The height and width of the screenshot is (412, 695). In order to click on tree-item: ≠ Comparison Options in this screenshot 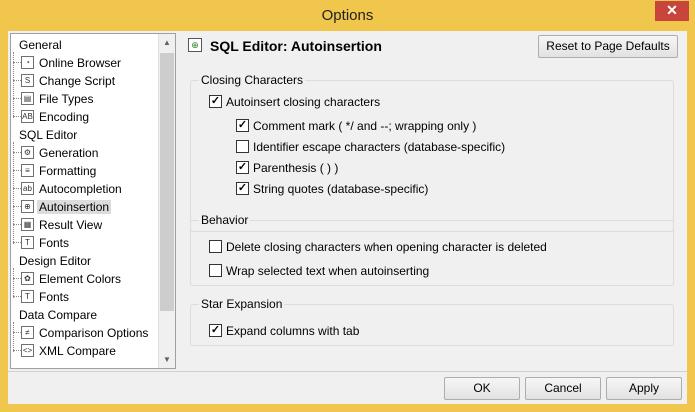, I will do `click(86, 333)`.